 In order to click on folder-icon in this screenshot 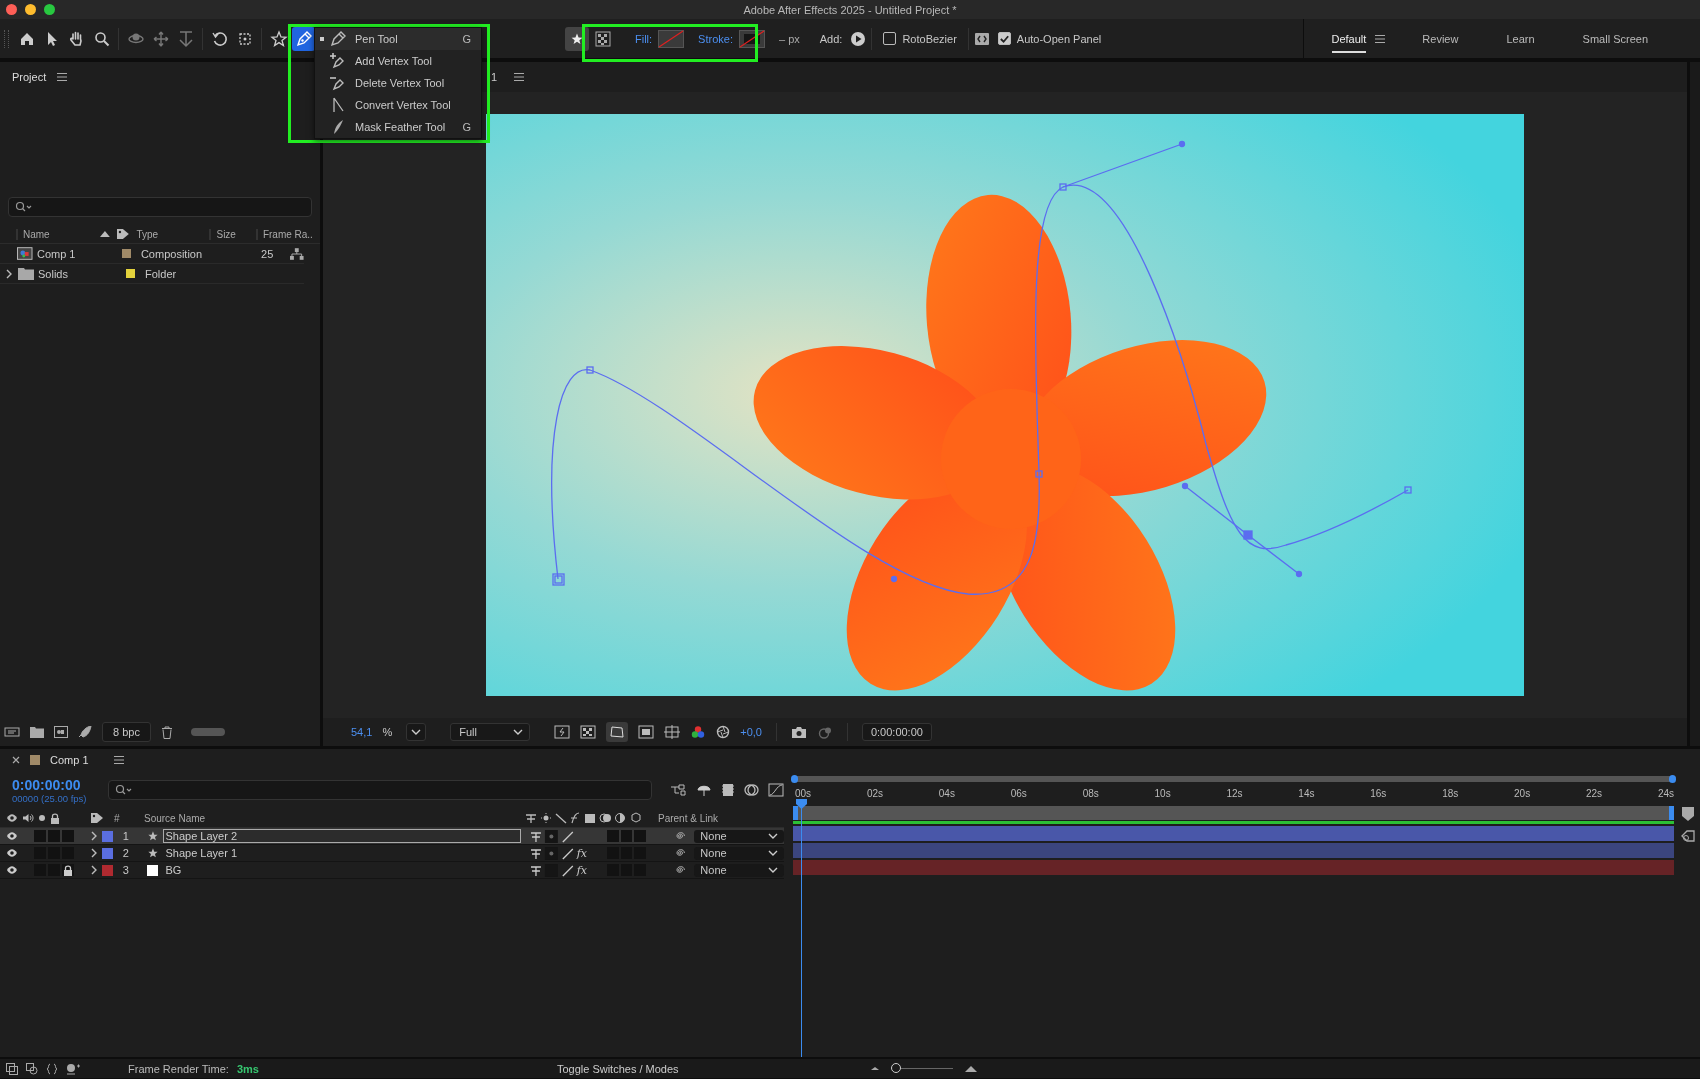, I will do `click(37, 732)`.